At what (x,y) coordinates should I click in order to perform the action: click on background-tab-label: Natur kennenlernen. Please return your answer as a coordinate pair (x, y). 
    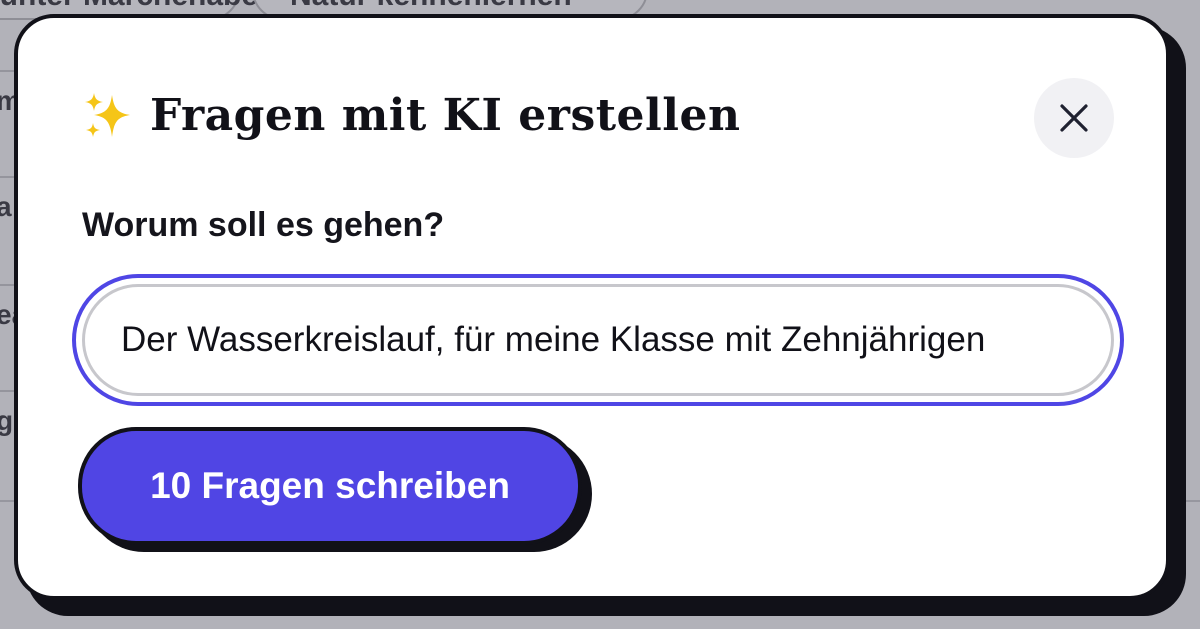
    Looking at the image, I should click on (431, 6).